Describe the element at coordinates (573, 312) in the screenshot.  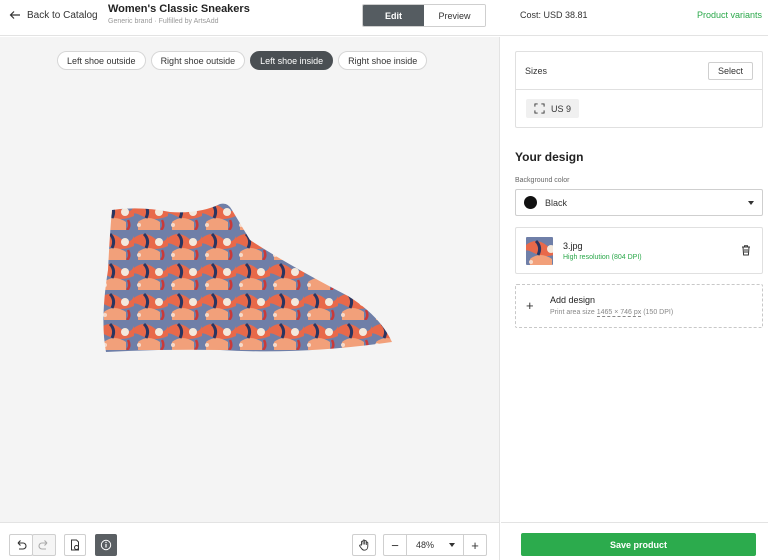
I see `print-area-prefix: Print area size` at that location.